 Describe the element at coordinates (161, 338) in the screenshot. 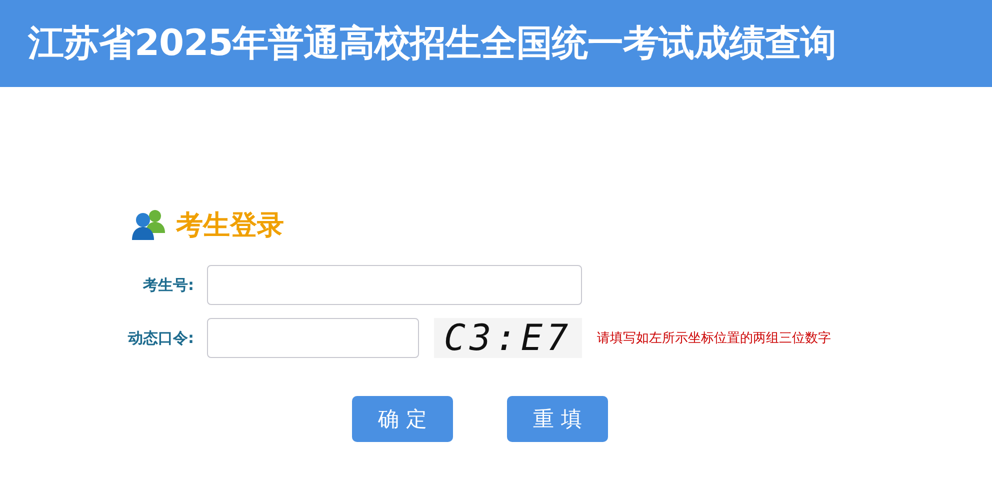

I see `field-label: 动态口令:` at that location.